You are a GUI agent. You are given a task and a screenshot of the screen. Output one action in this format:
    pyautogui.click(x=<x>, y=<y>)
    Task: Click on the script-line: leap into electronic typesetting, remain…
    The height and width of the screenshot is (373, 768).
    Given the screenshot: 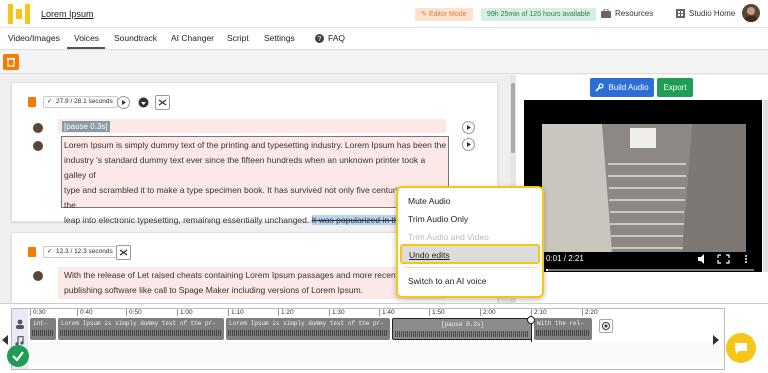 What is the action you would take?
    pyautogui.click(x=187, y=220)
    